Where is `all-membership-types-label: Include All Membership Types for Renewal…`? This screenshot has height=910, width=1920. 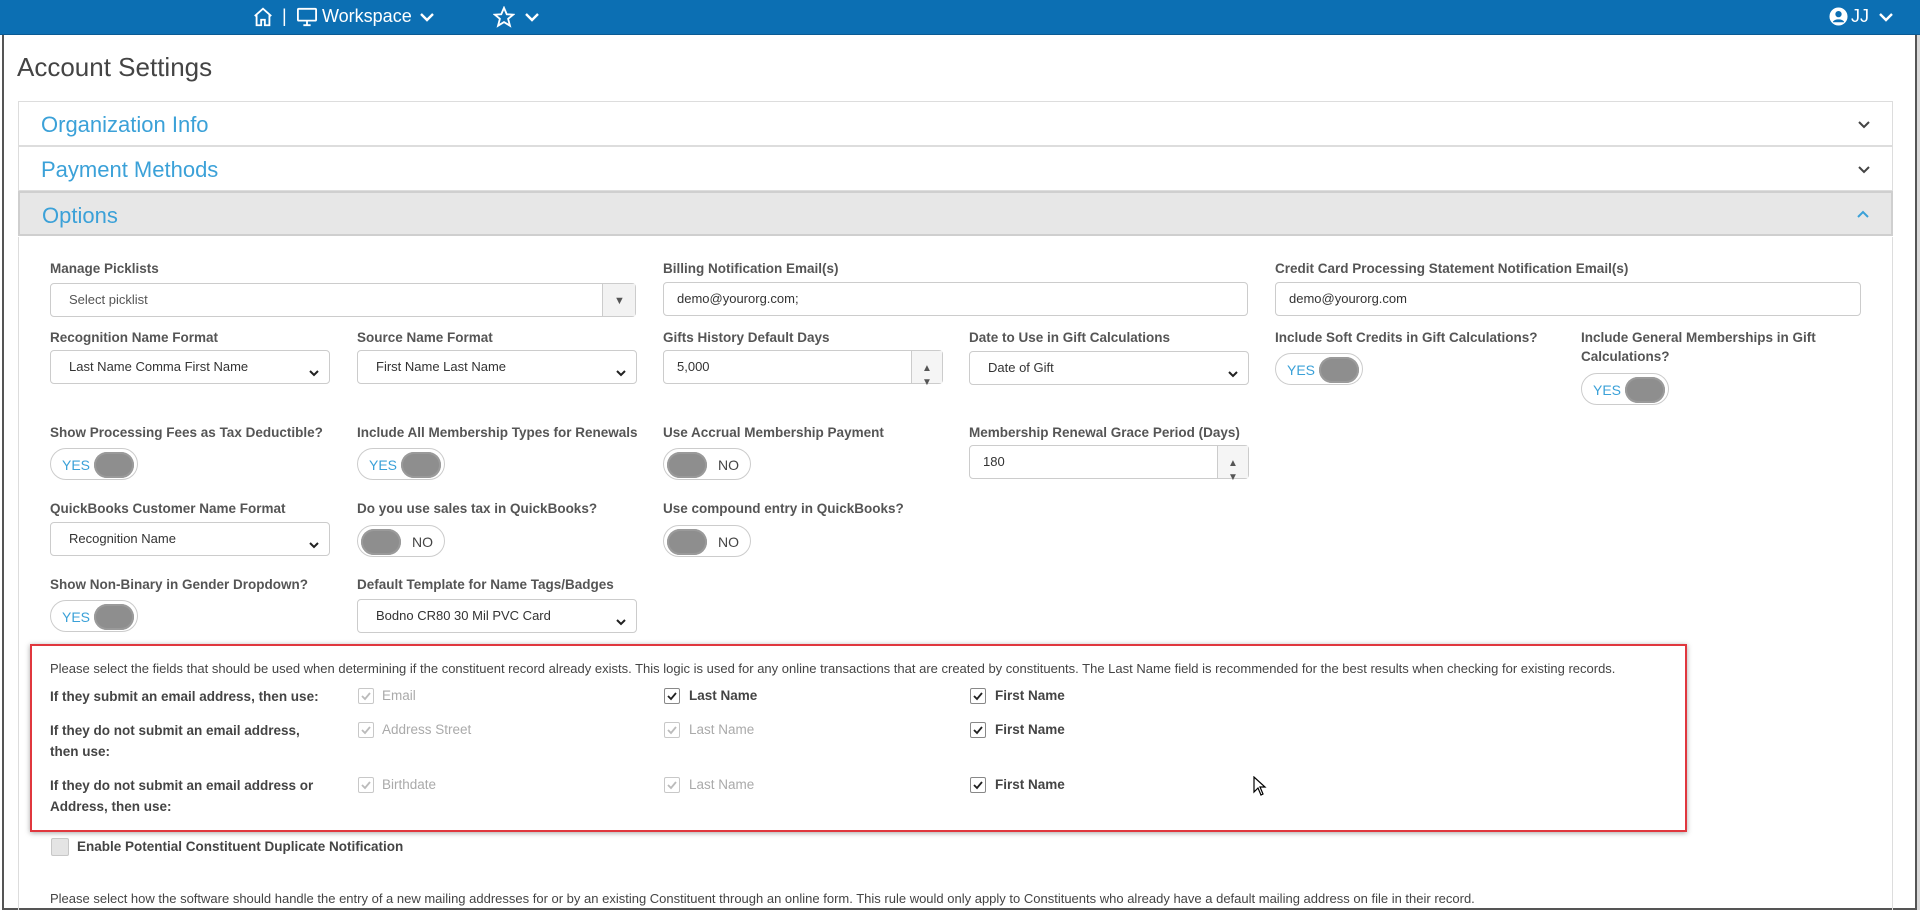
all-membership-types-label: Include All Membership Types for Renewal… is located at coordinates (497, 432).